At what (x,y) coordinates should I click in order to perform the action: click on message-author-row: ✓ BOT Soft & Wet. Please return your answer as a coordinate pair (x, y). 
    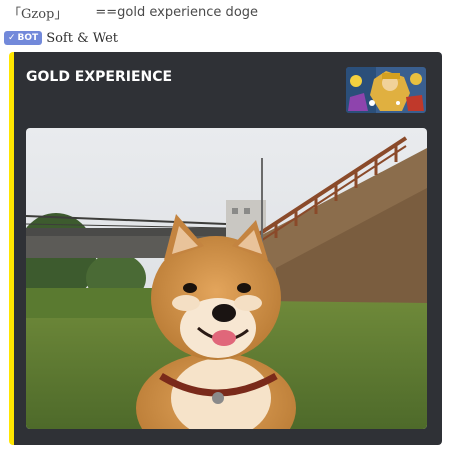
    Looking at the image, I should click on (61, 38).